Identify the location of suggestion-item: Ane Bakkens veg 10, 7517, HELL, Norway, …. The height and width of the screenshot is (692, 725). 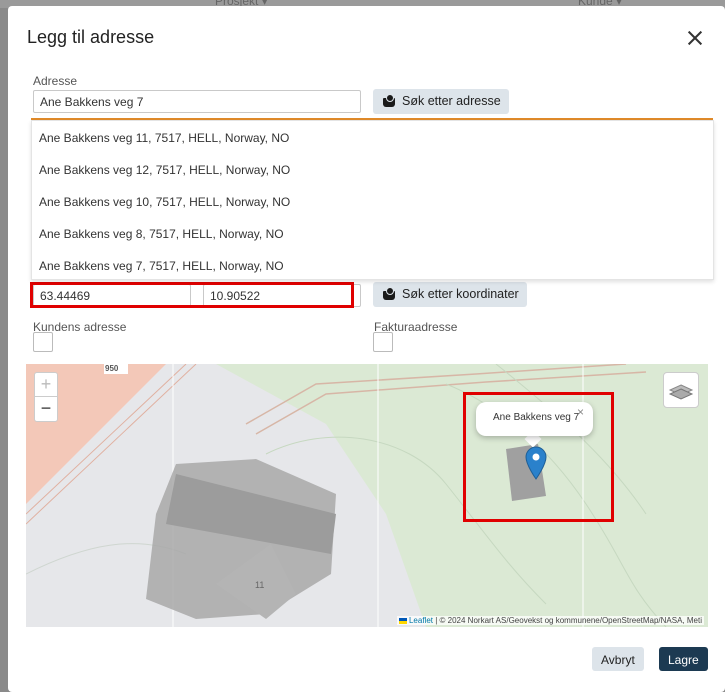
(372, 201).